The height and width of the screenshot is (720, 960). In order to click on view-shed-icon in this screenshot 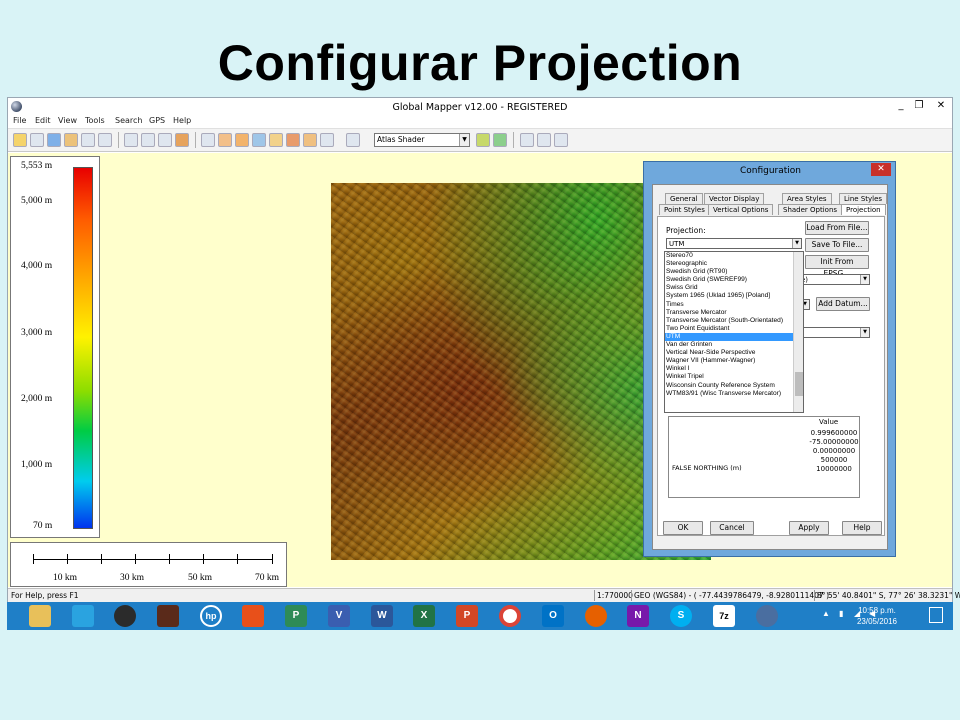, I will do `click(293, 140)`.